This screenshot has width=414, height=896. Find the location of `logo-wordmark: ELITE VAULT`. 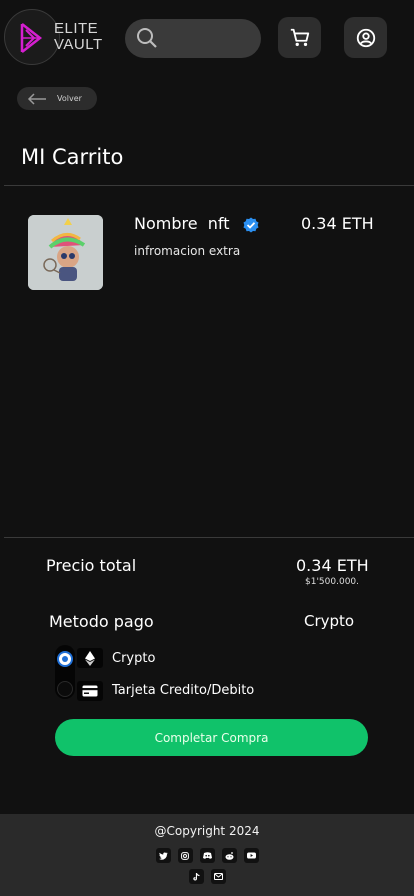

logo-wordmark: ELITE VAULT is located at coordinates (78, 36).